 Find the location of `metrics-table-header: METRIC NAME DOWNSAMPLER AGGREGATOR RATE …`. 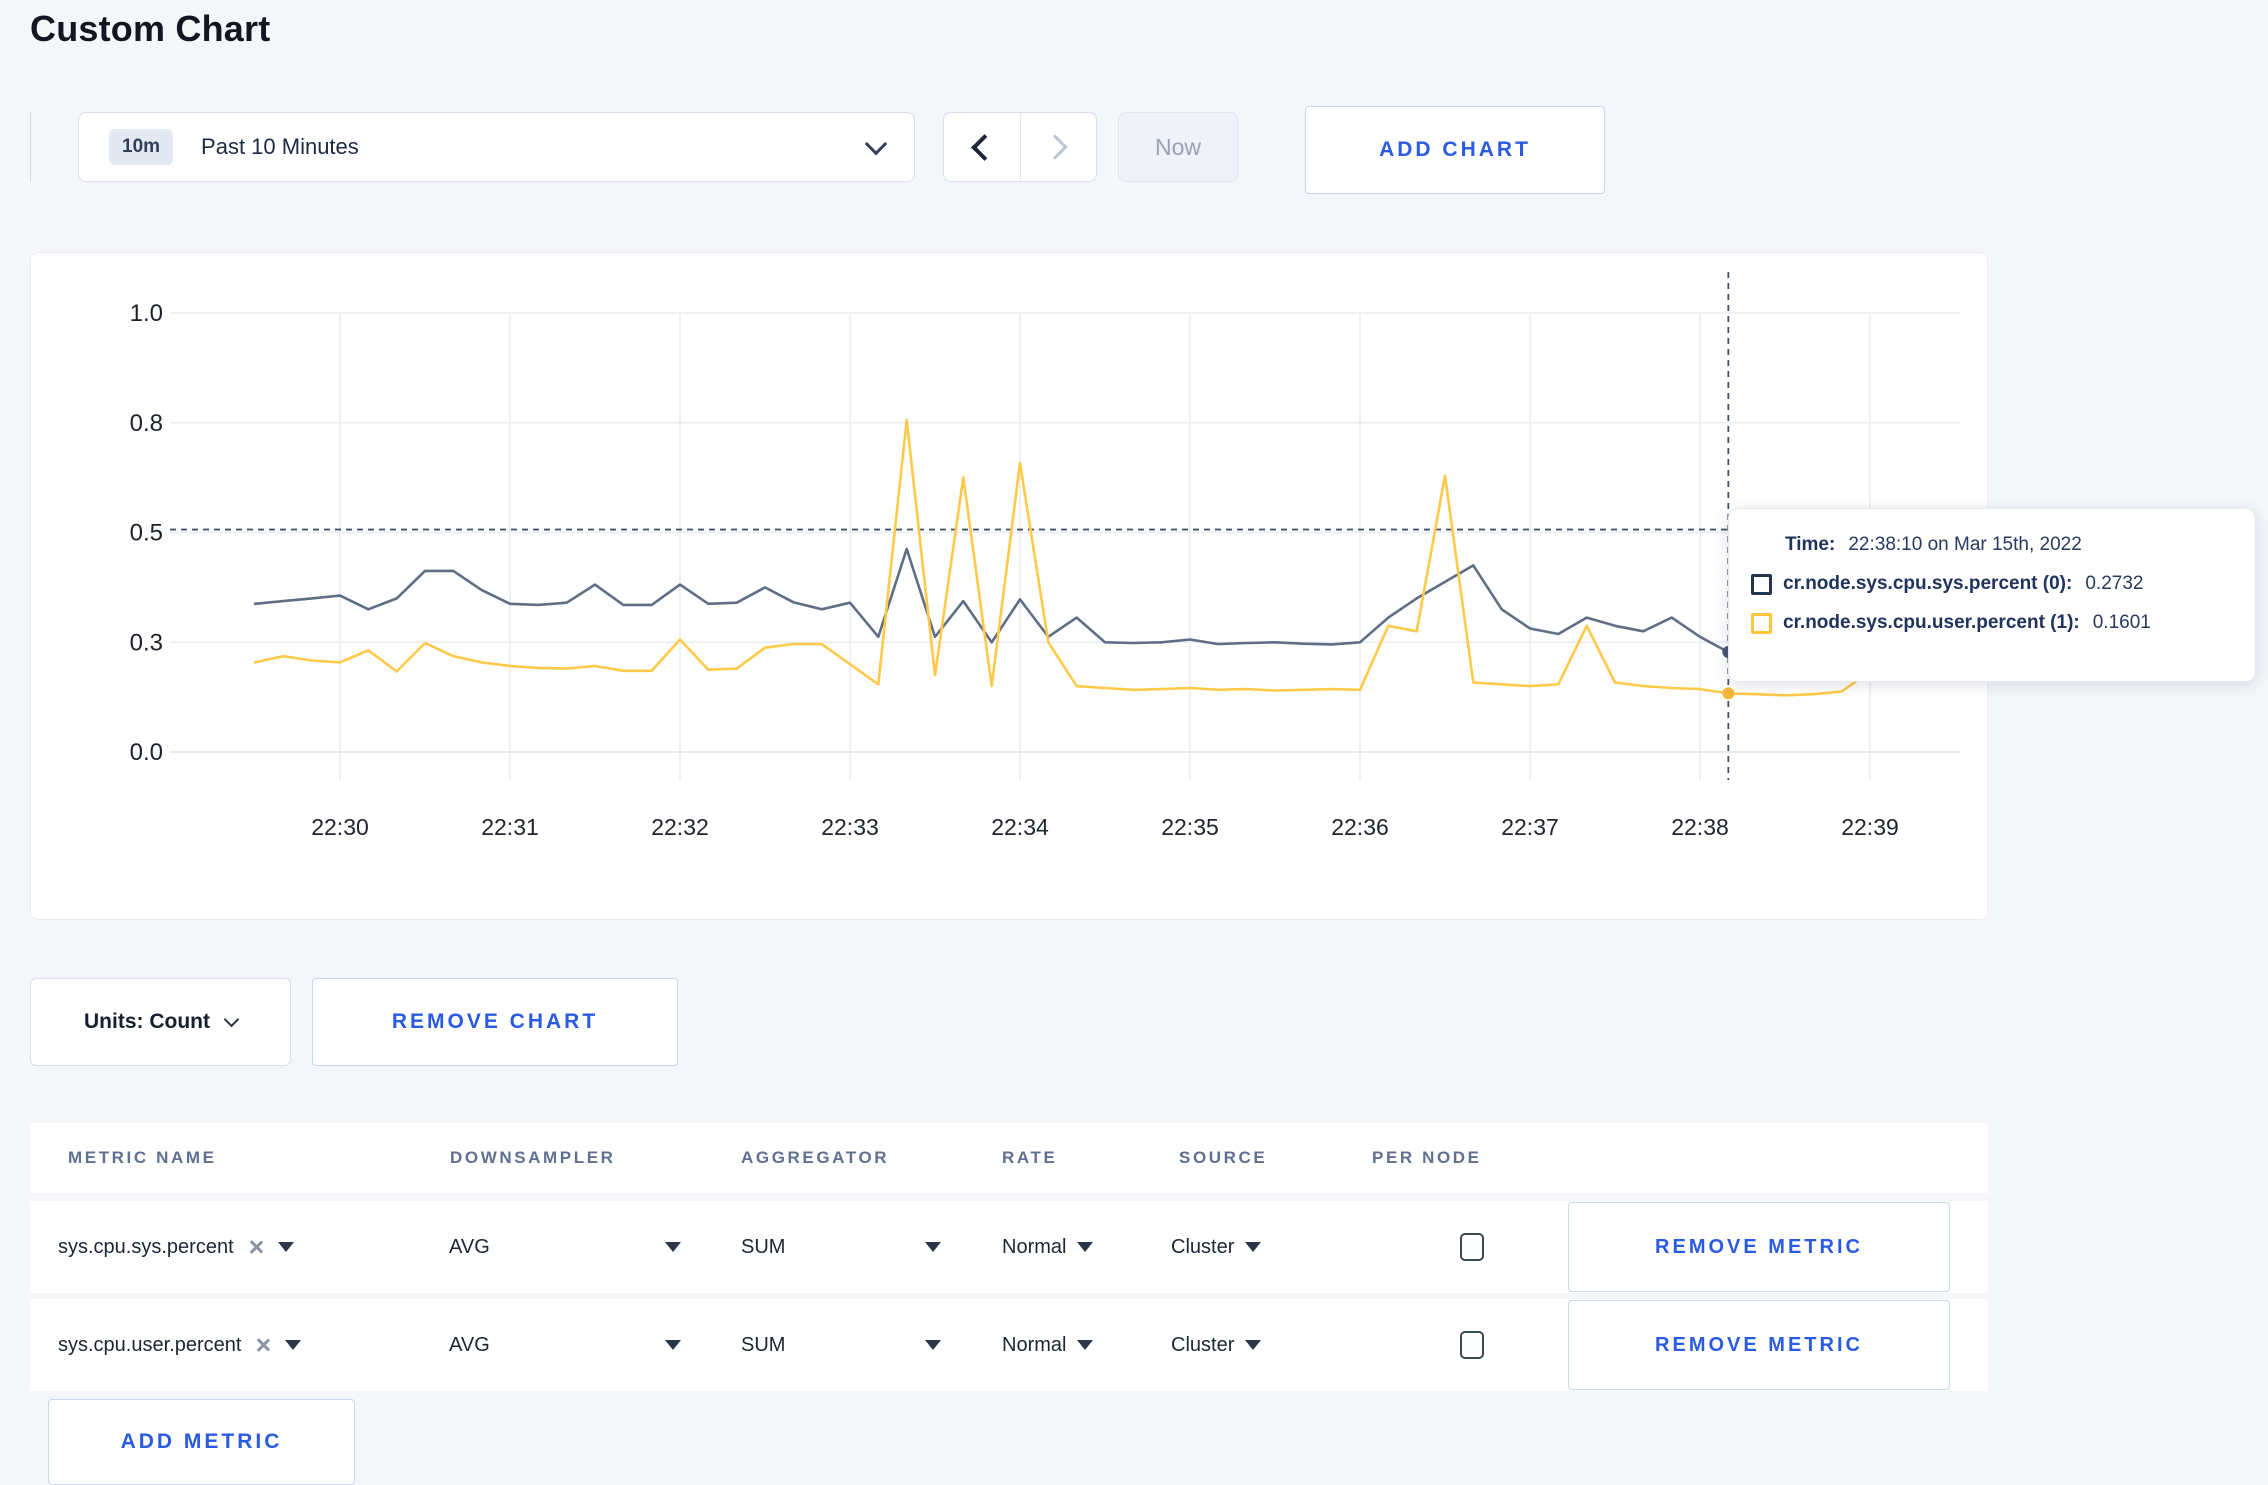

metrics-table-header: METRIC NAME DOWNSAMPLER AGGREGATOR RATE … is located at coordinates (1009, 1158).